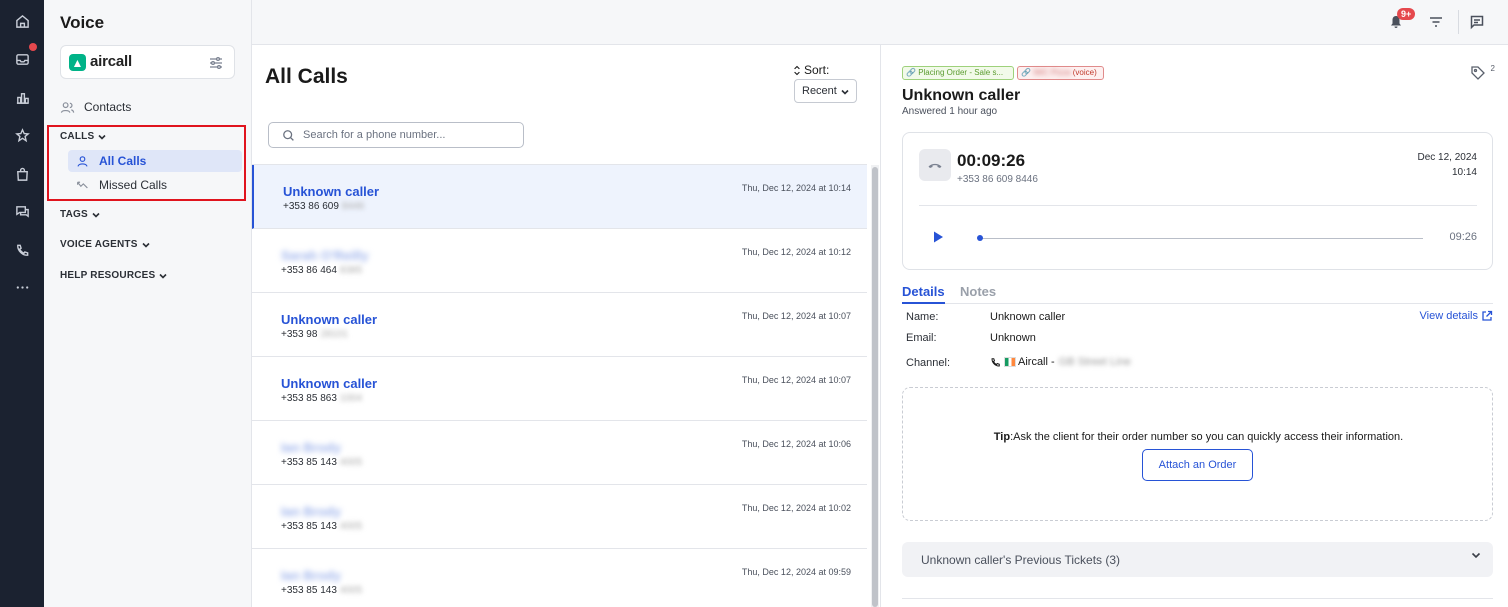 The image size is (1508, 607). What do you see at coordinates (1448, 165) in the screenshot?
I see `call-datetime: Dec 12, 2024 10:14` at bounding box center [1448, 165].